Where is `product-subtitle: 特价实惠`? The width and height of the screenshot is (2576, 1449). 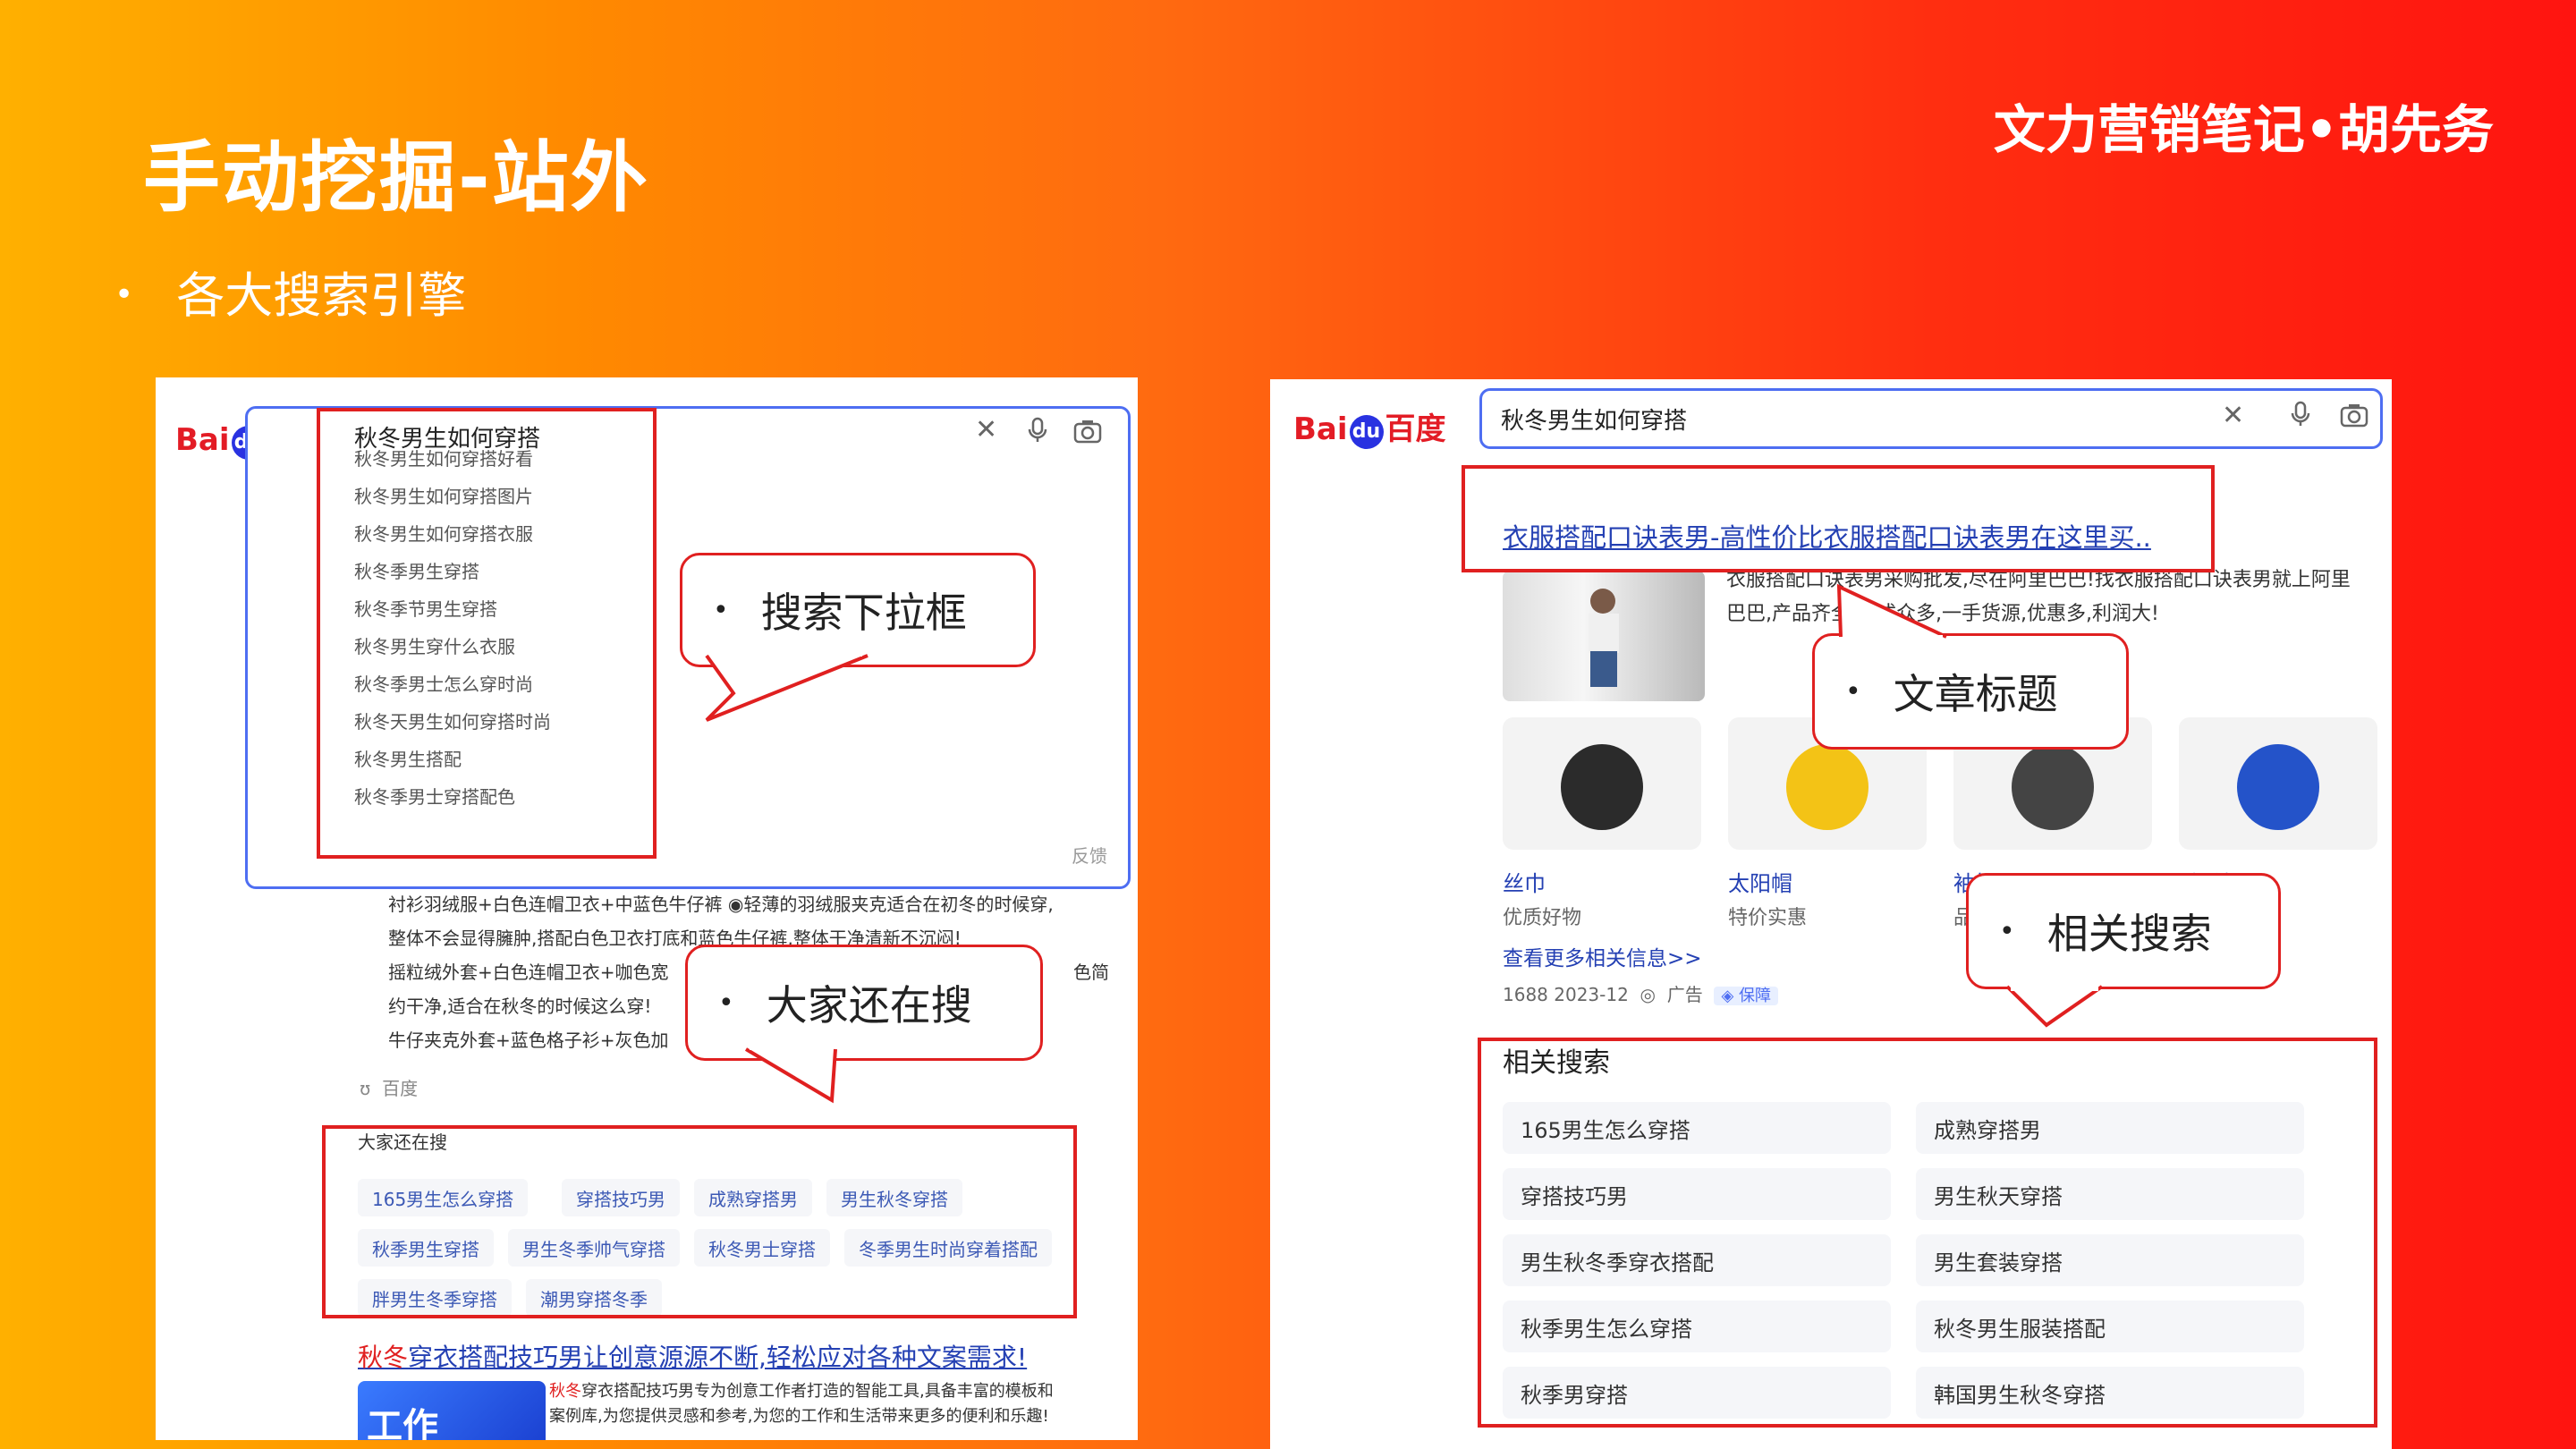 product-subtitle: 特价实惠 is located at coordinates (1768, 918).